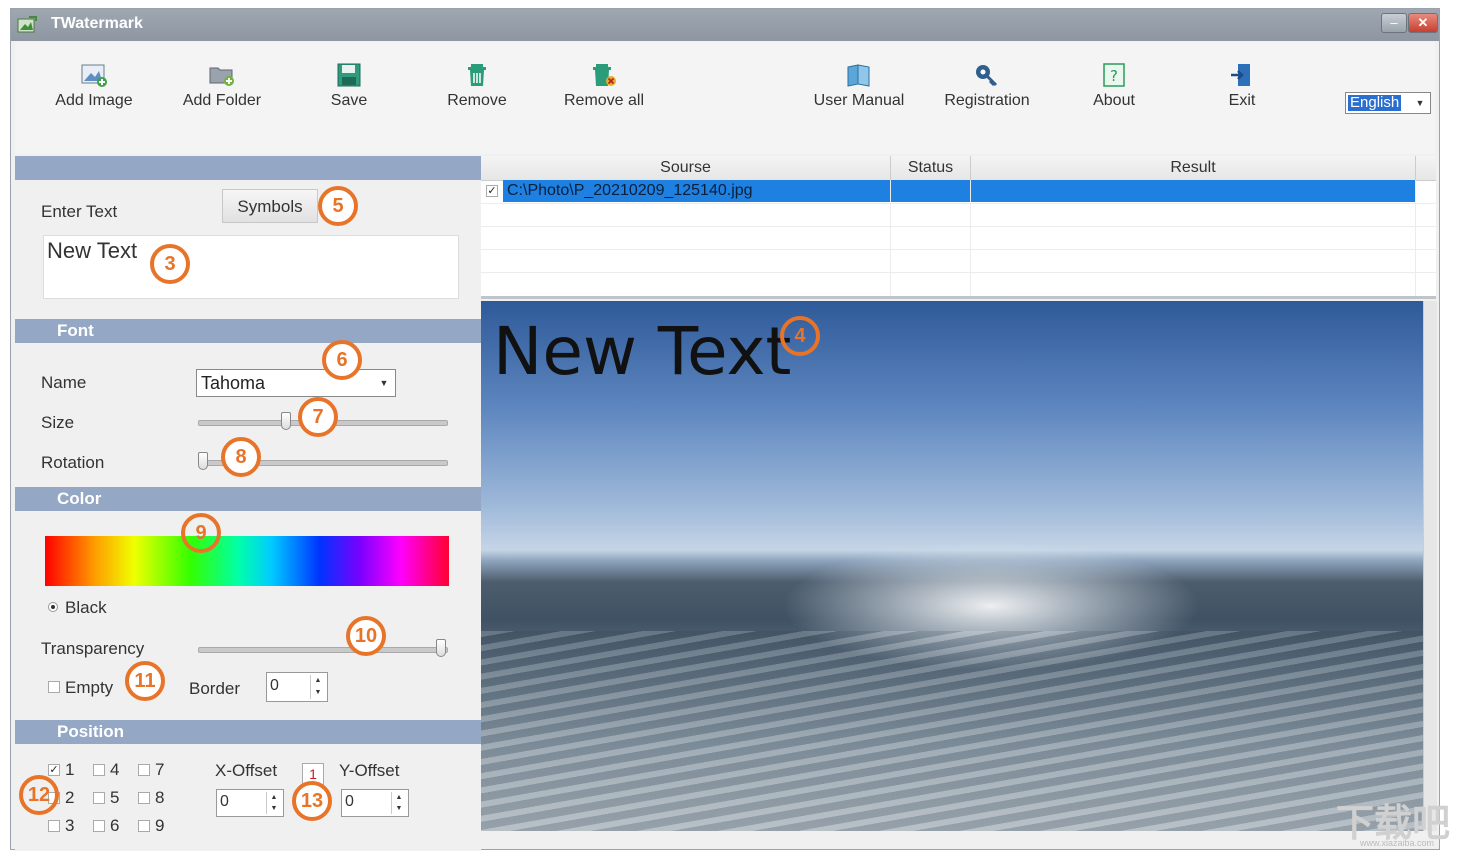  I want to click on row-checkbox: ✓, so click(492, 191).